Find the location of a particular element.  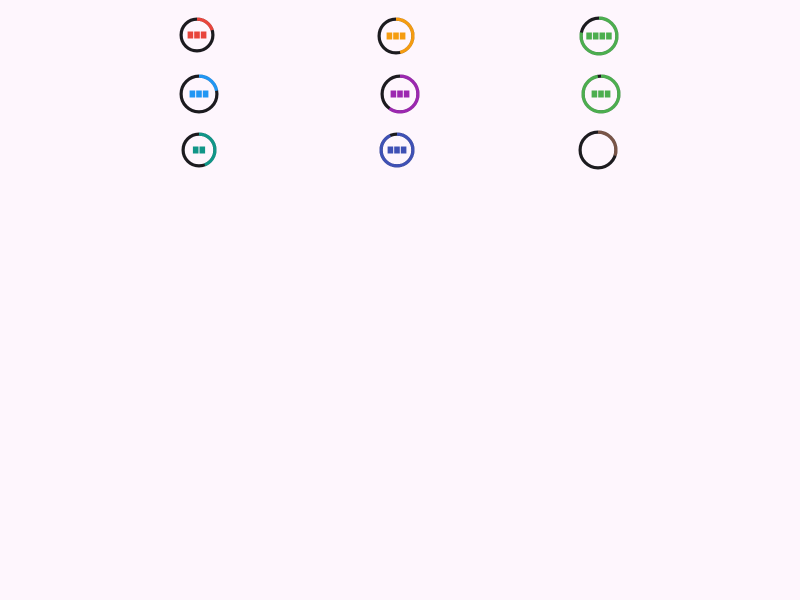

progress-indicator-brown is located at coordinates (598, 150).